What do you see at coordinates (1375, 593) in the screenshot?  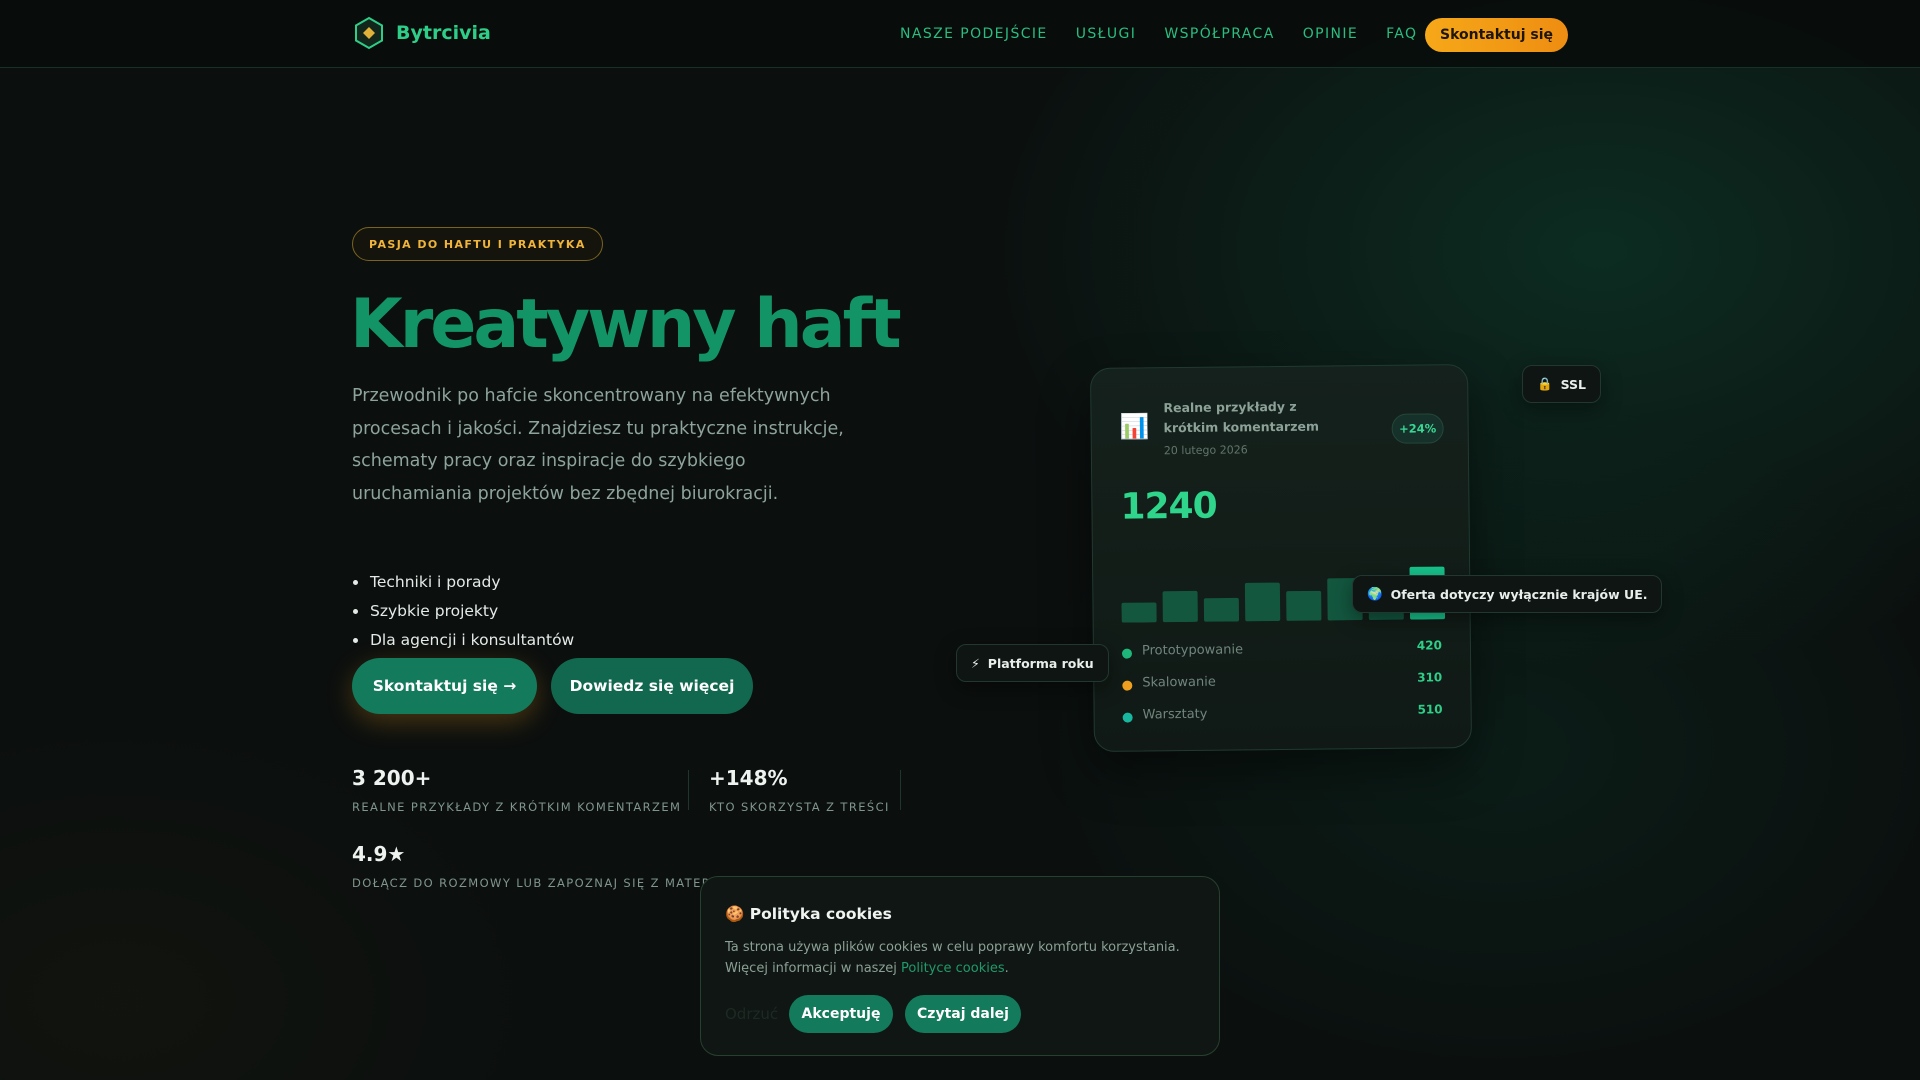 I see `globe-icon: 🌍` at bounding box center [1375, 593].